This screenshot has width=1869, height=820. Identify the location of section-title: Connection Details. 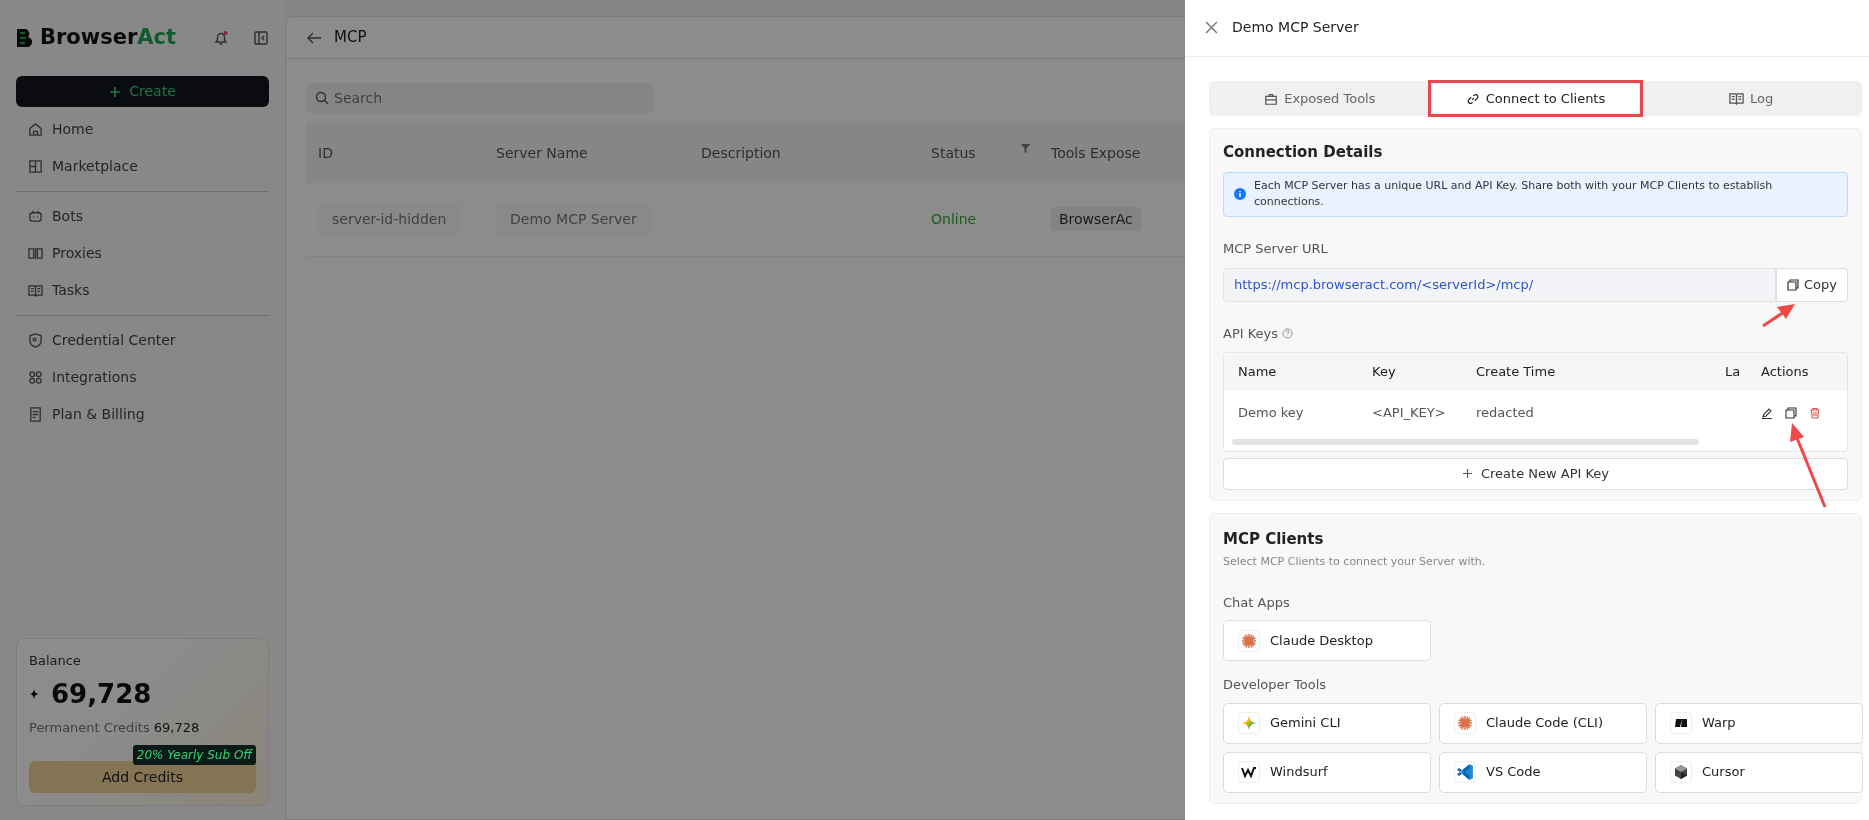
(1303, 152).